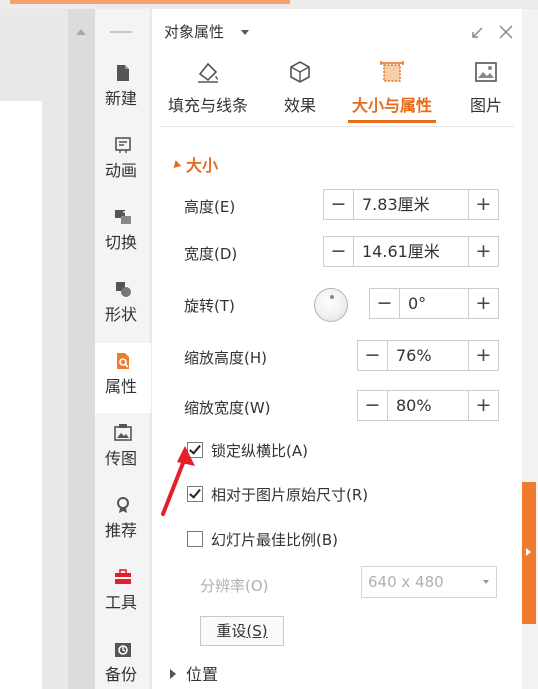 The image size is (538, 689). I want to click on sidebar-item-label: 动画, so click(120, 170).